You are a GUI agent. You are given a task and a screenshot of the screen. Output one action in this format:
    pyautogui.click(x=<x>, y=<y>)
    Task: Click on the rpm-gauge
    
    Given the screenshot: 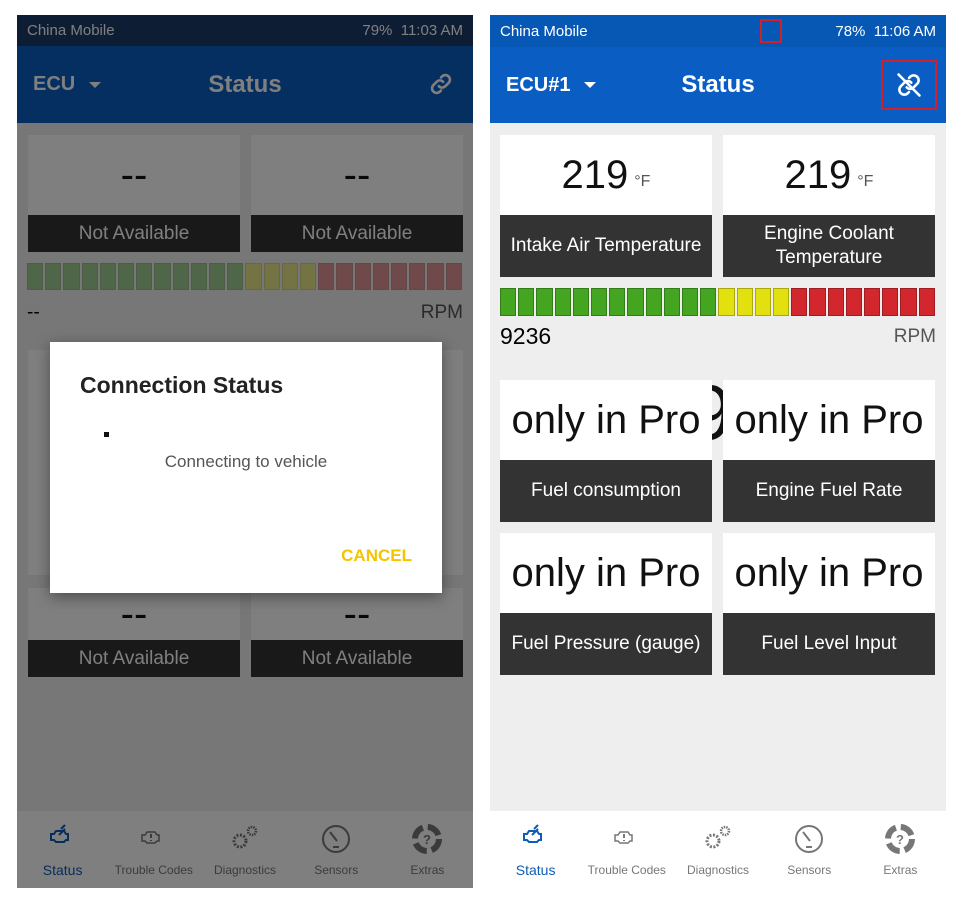 What is the action you would take?
    pyautogui.click(x=717, y=302)
    